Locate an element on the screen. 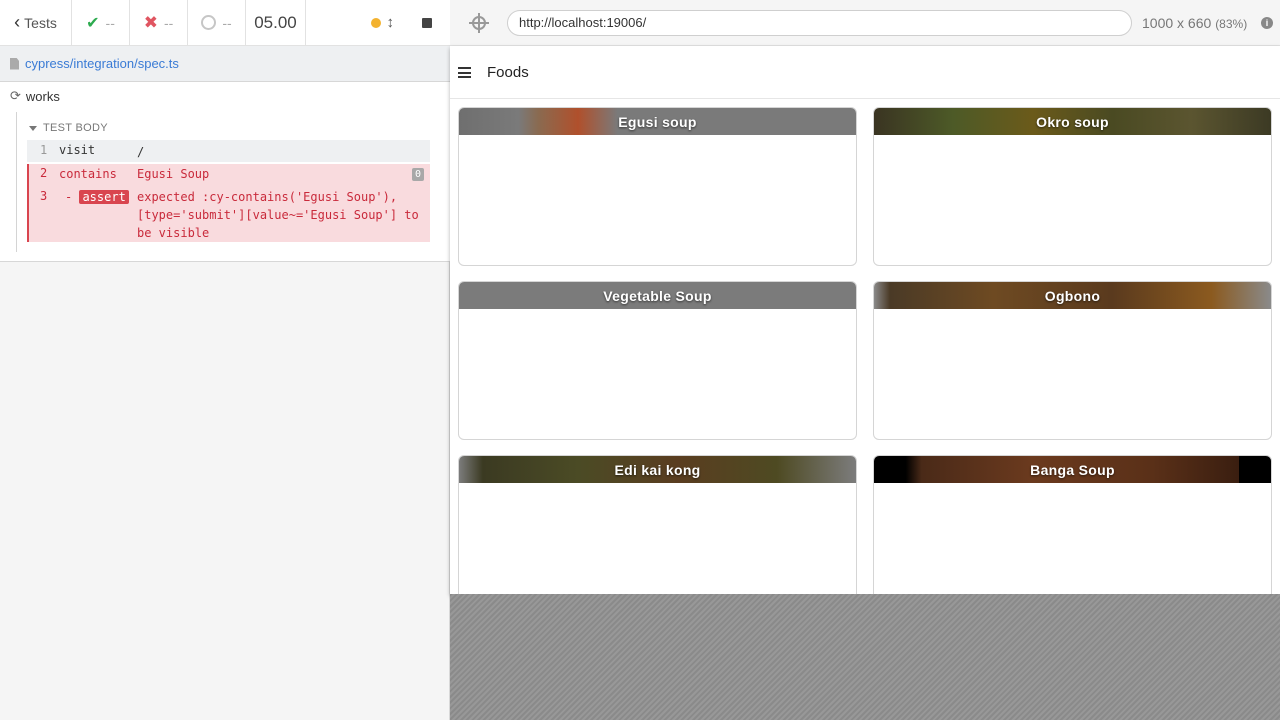  food-card: Banga Soup is located at coordinates (1072, 524).